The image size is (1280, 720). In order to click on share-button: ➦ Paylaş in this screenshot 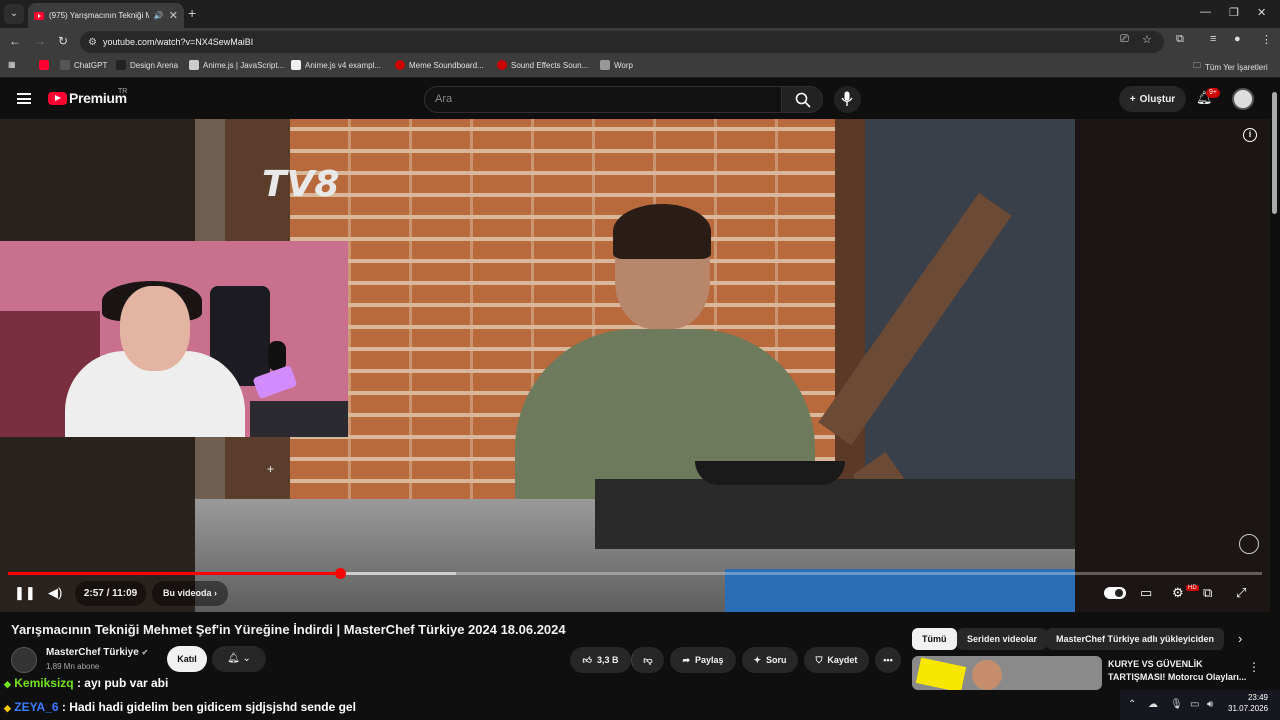, I will do `click(703, 660)`.